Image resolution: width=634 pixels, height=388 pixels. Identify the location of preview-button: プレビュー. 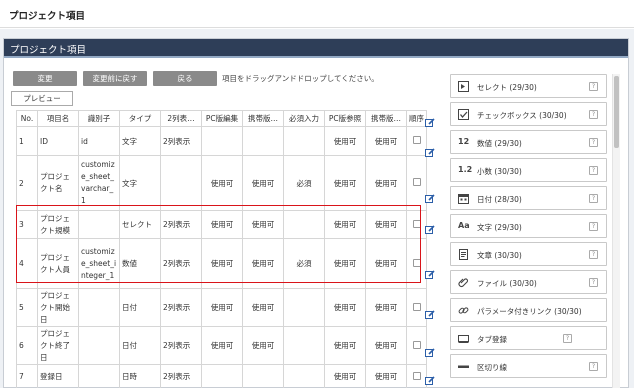
(42, 98).